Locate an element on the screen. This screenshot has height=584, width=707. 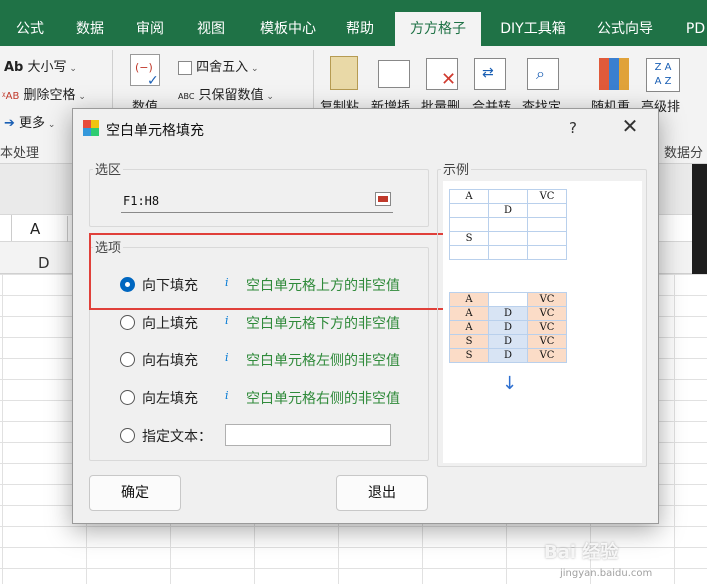
side-panel-edge is located at coordinates (699, 219).